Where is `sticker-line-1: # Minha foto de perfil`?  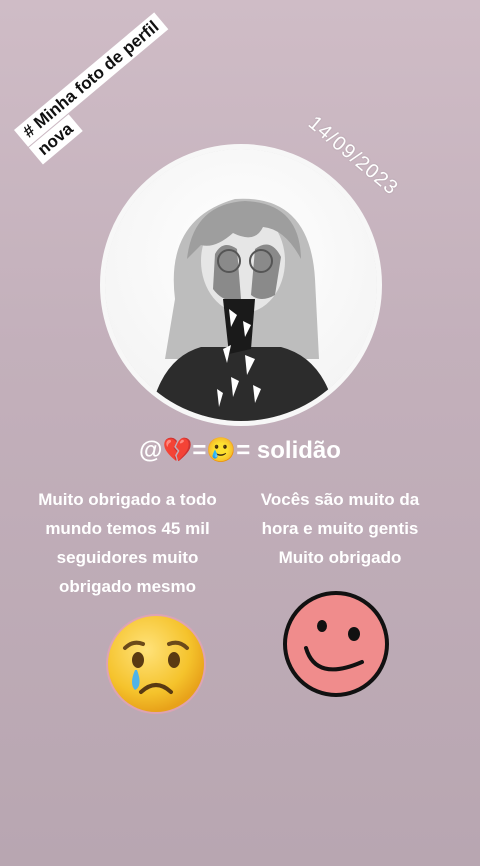
sticker-line-1: # Minha foto de perfil is located at coordinates (91, 79).